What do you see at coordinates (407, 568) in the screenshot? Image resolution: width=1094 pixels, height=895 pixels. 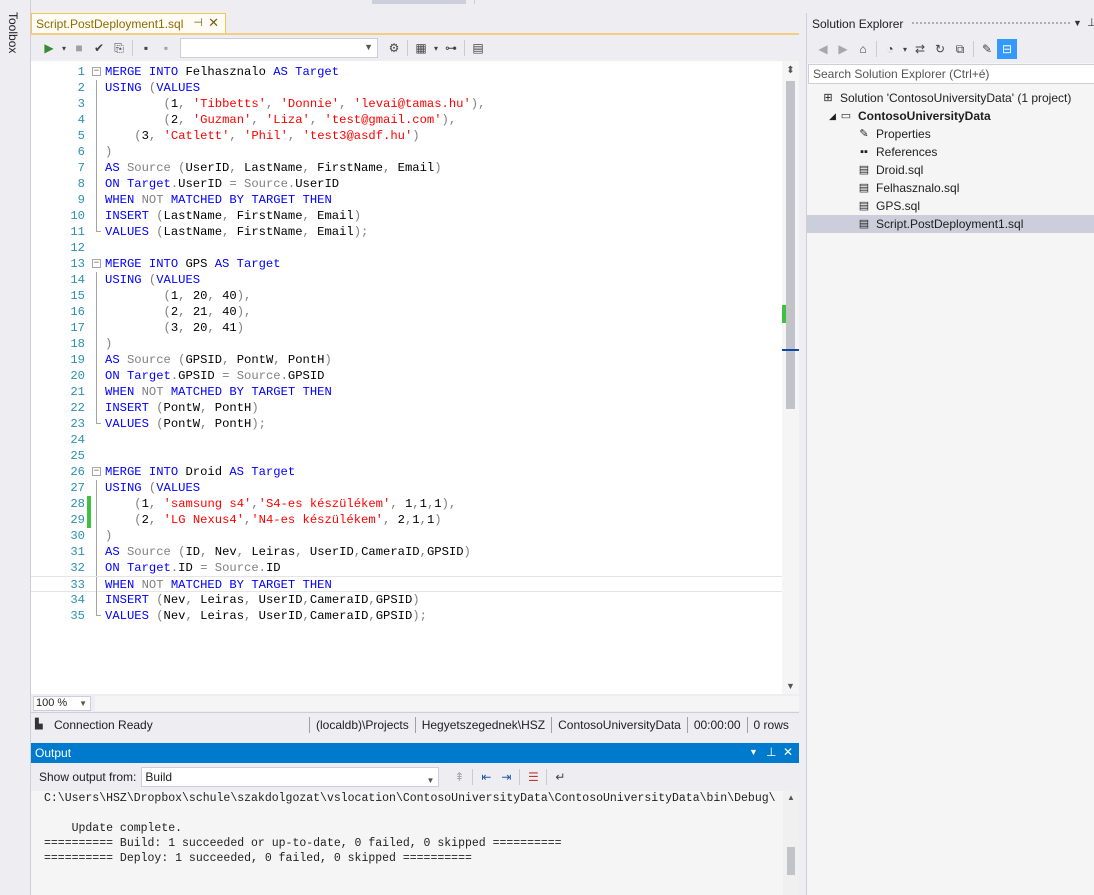 I see `code-line: 32 ON Target.ID = Source.ID` at bounding box center [407, 568].